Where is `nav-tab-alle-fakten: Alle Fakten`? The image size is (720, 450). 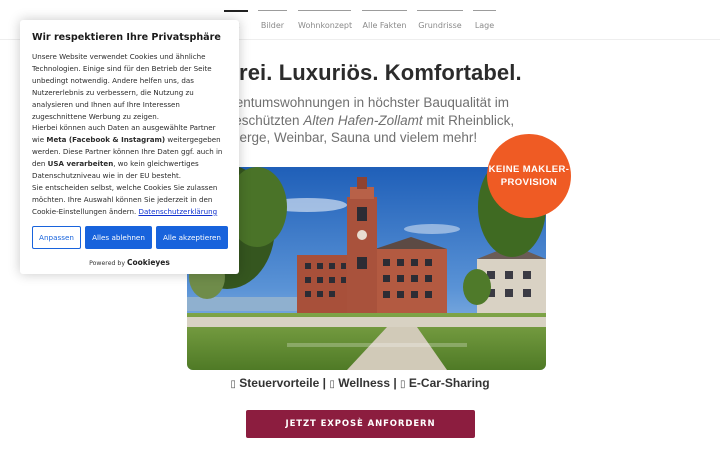
nav-tab-alle-fakten: Alle Fakten is located at coordinates (384, 22).